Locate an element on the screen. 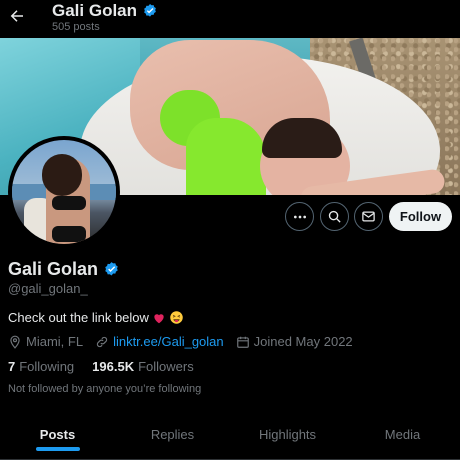 This screenshot has height=460, width=460. header-post-count: 505 posts is located at coordinates (76, 27).